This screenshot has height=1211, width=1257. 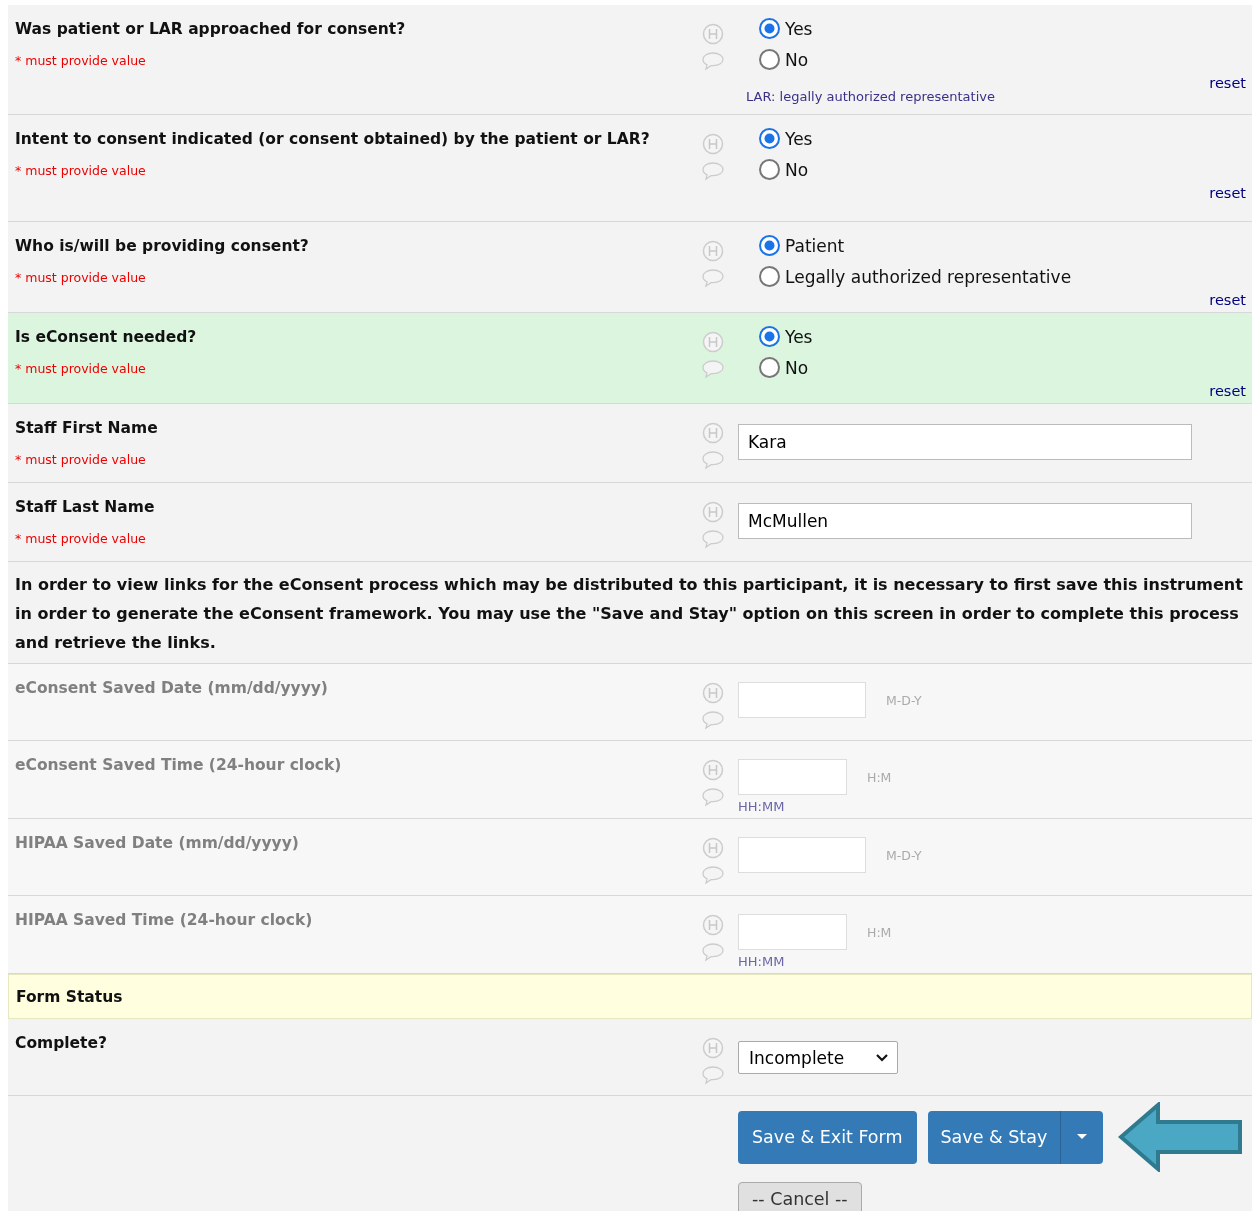 What do you see at coordinates (1082, 1137) in the screenshot?
I see `caret-icon` at bounding box center [1082, 1137].